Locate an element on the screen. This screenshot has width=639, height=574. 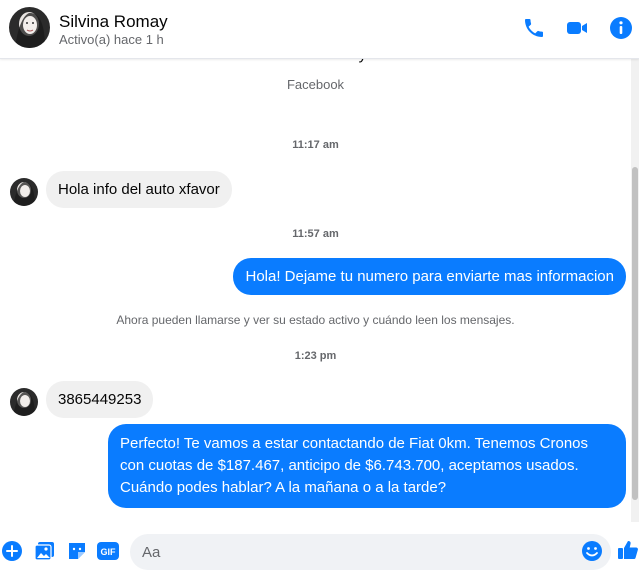
incoming-message: 3865449253 is located at coordinates (100, 399).